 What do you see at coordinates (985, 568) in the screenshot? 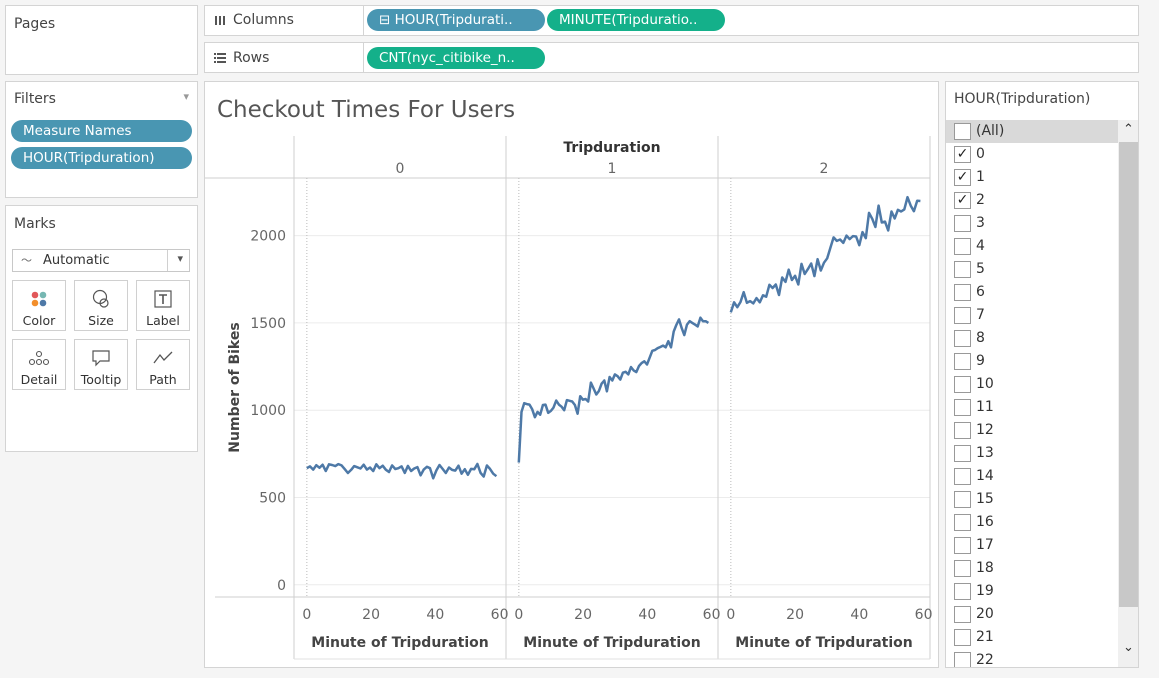
I see `filter-item-label: 18` at bounding box center [985, 568].